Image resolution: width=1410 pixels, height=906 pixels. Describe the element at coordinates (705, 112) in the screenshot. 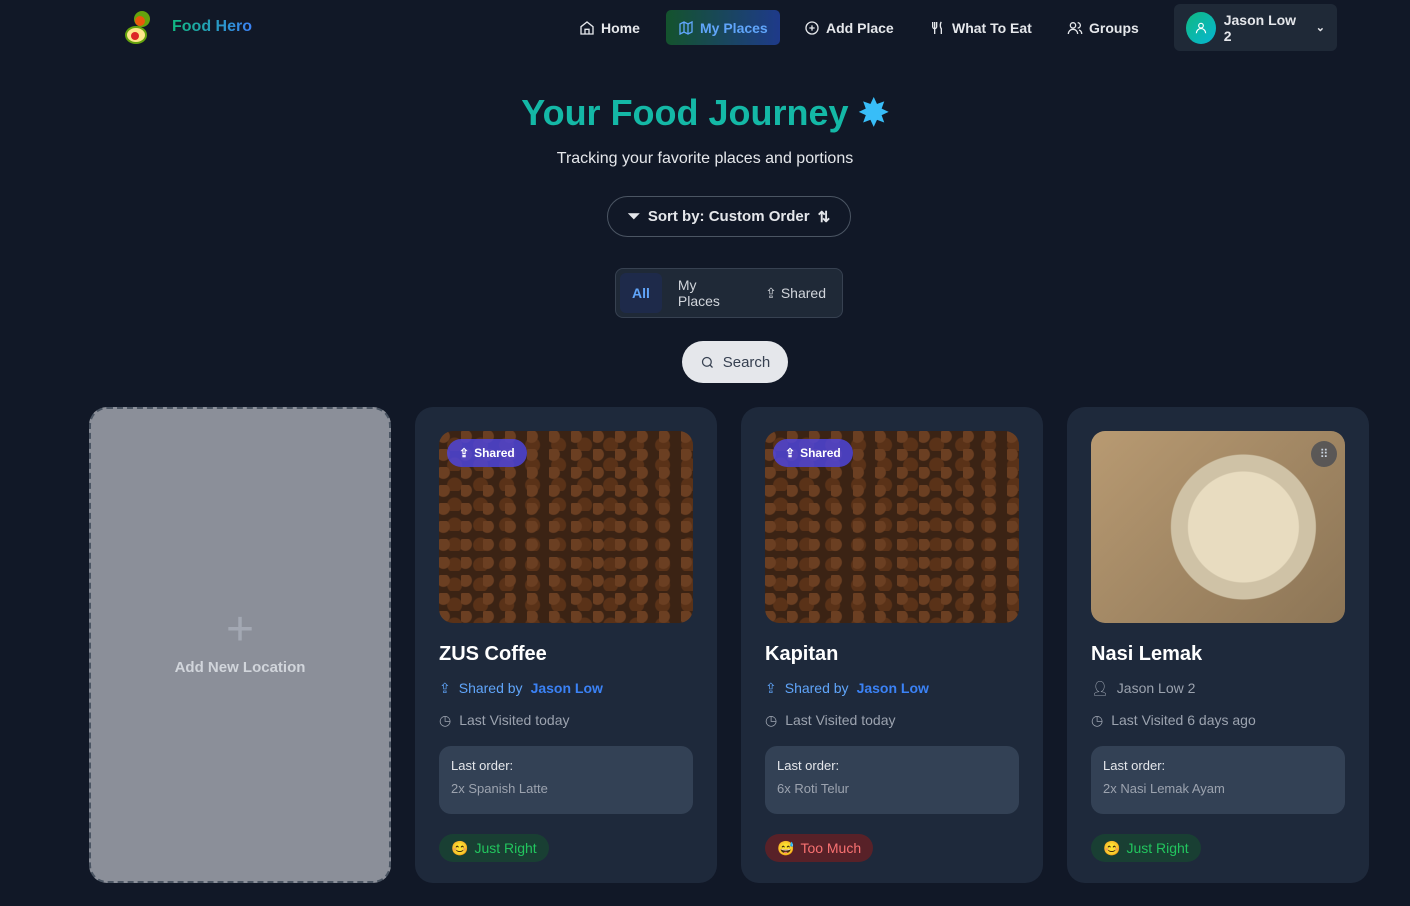

I see `page-title: Your Food Journey ✸` at that location.